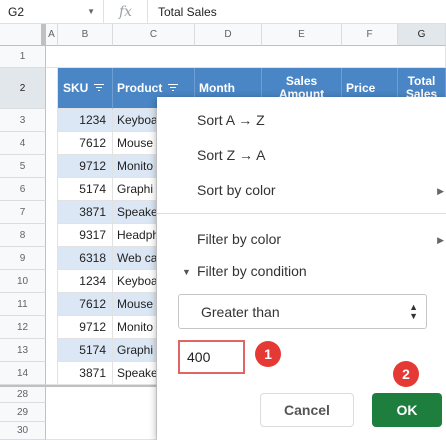 The height and width of the screenshot is (440, 446). I want to click on row-header: 30, so click(23, 431).